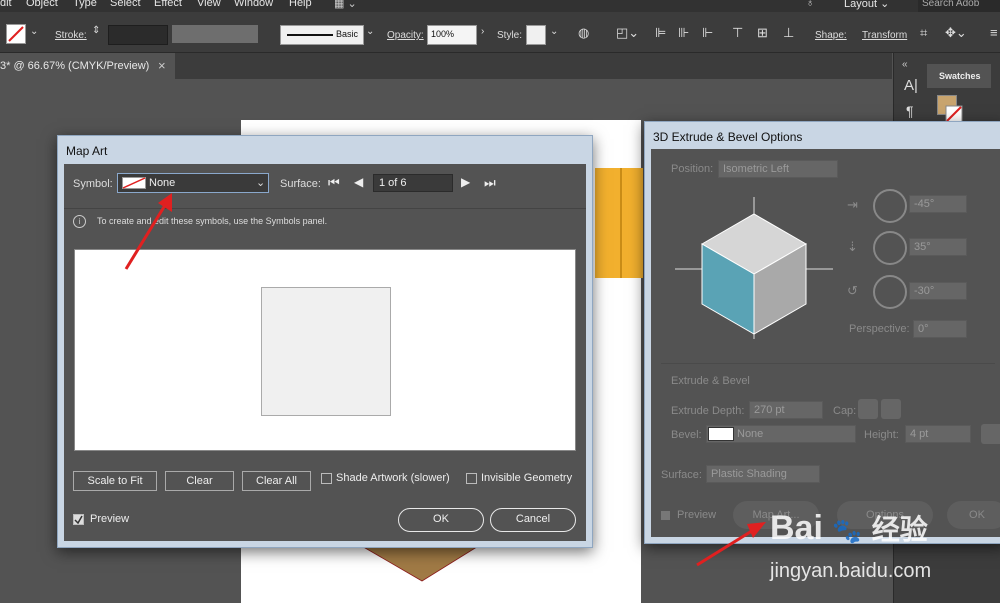 The width and height of the screenshot is (1000, 603). Describe the element at coordinates (731, 544) in the screenshot. I see `arrow-to-map-art-button` at that location.